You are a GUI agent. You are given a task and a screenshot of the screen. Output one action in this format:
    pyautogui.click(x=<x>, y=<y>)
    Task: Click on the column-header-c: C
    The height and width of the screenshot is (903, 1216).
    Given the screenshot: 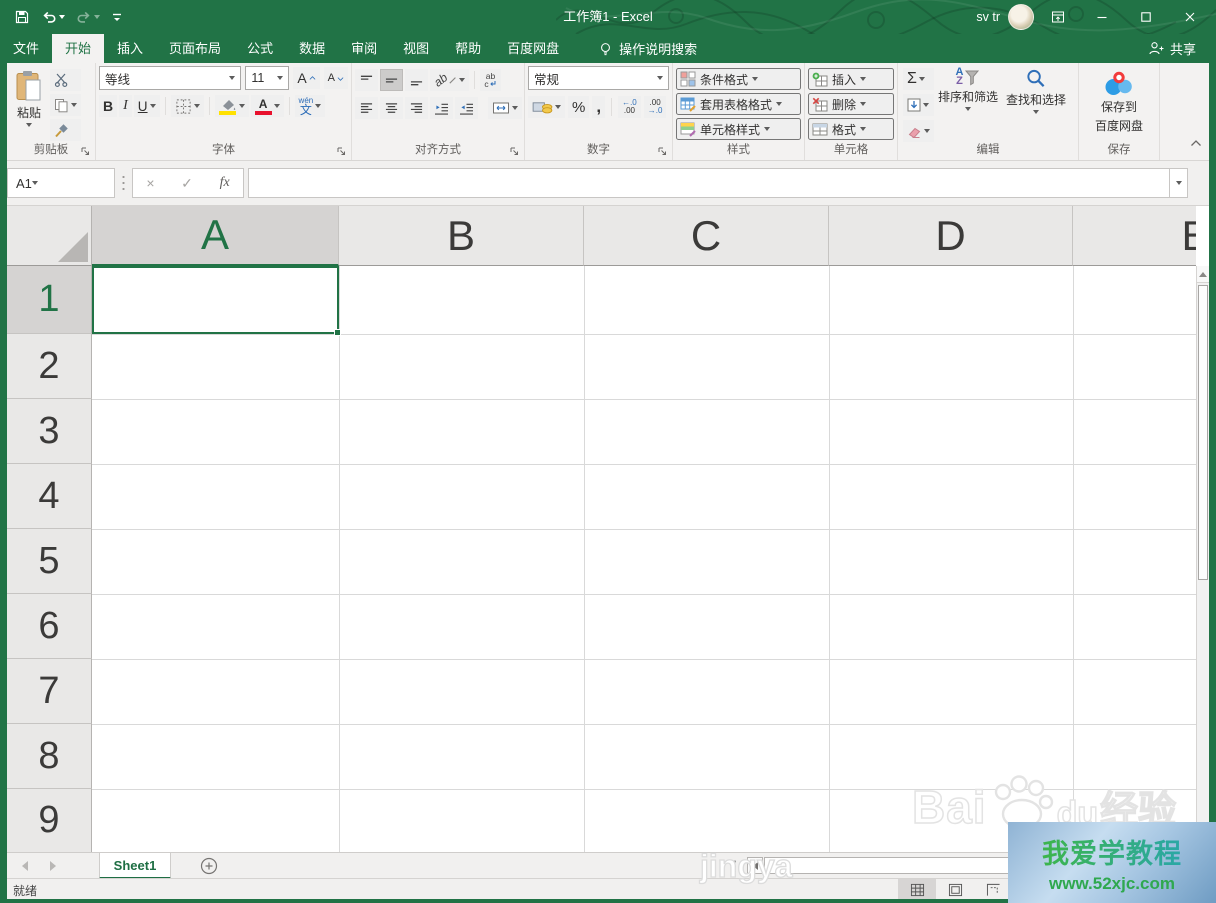 What is the action you would take?
    pyautogui.click(x=706, y=236)
    